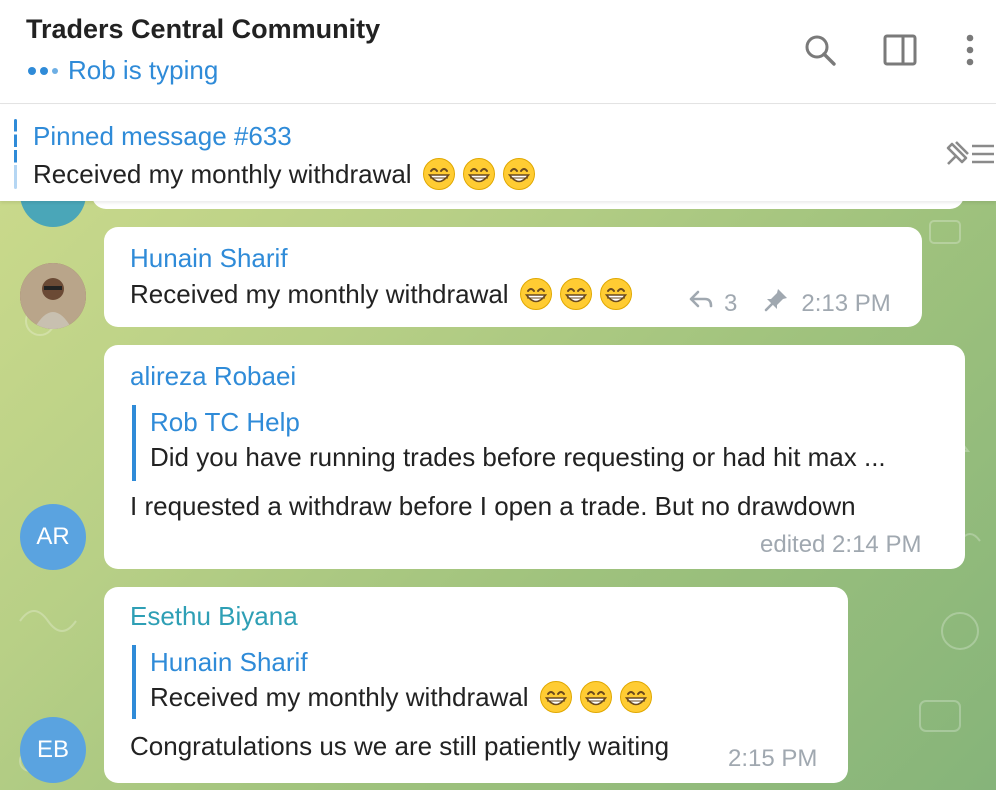  What do you see at coordinates (319, 293) in the screenshot?
I see `message-text: Received my monthly withdrawal` at bounding box center [319, 293].